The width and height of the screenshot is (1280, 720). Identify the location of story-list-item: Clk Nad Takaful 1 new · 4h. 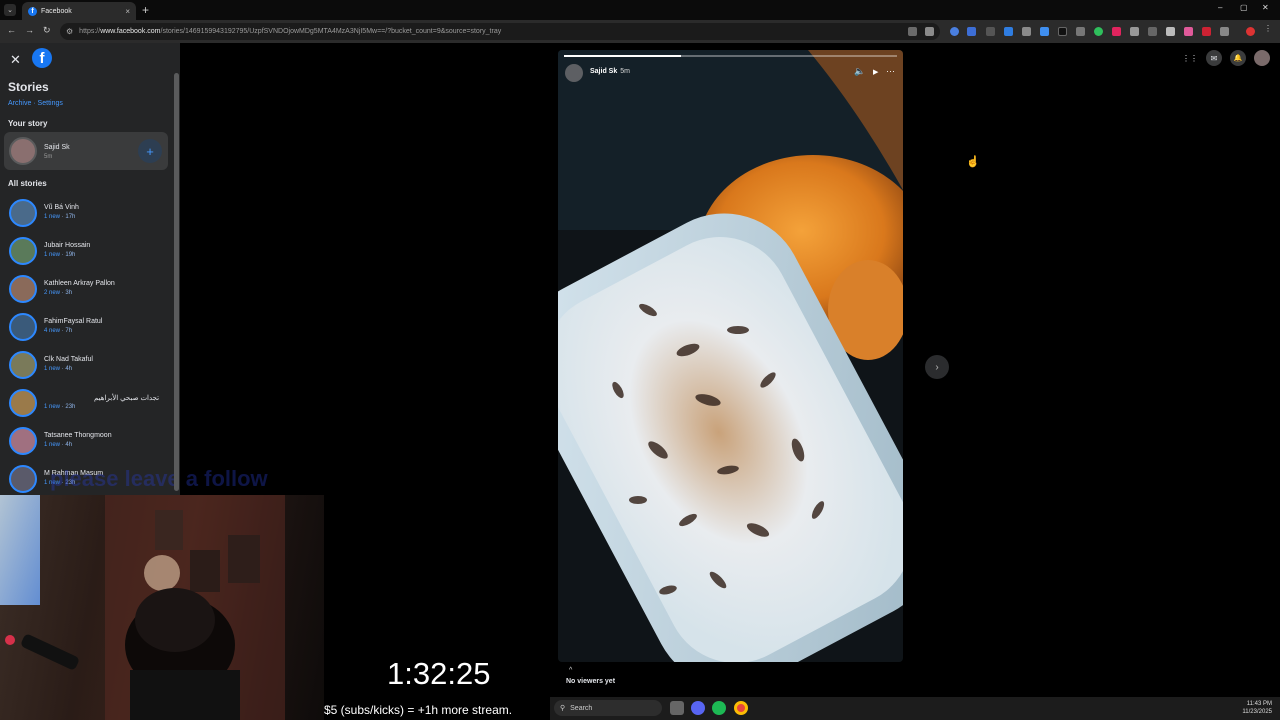
(85, 368).